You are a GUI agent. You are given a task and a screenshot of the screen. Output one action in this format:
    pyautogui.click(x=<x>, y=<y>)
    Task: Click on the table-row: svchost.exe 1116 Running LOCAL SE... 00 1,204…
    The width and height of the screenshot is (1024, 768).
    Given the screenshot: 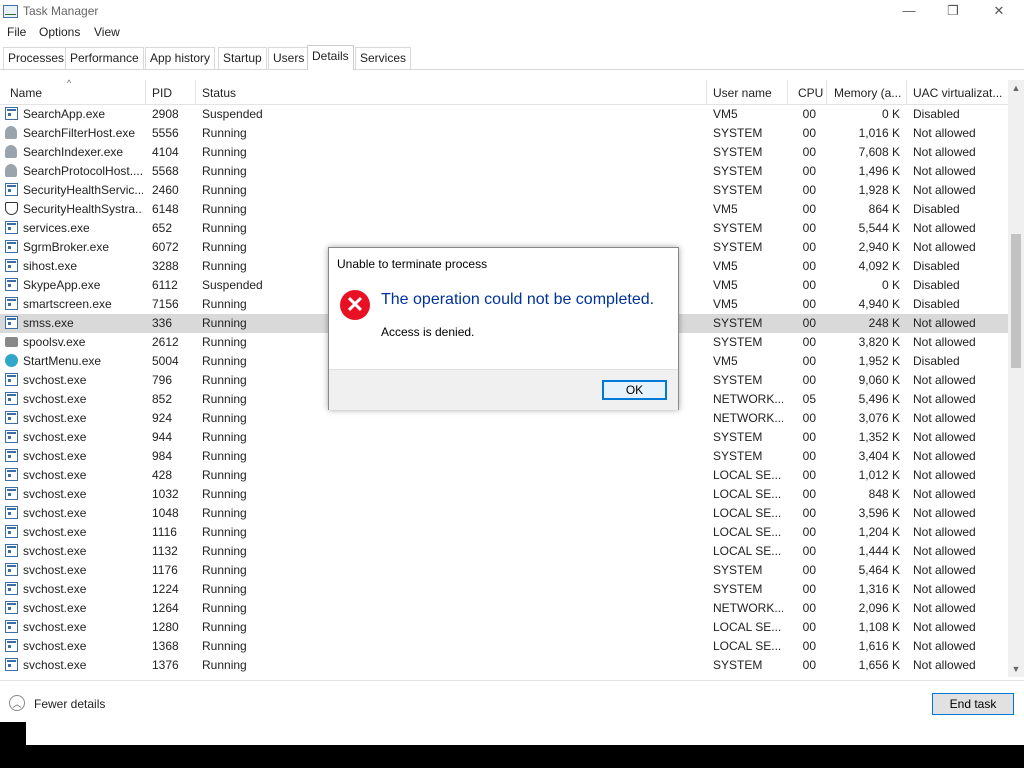 What is the action you would take?
    pyautogui.click(x=504, y=532)
    